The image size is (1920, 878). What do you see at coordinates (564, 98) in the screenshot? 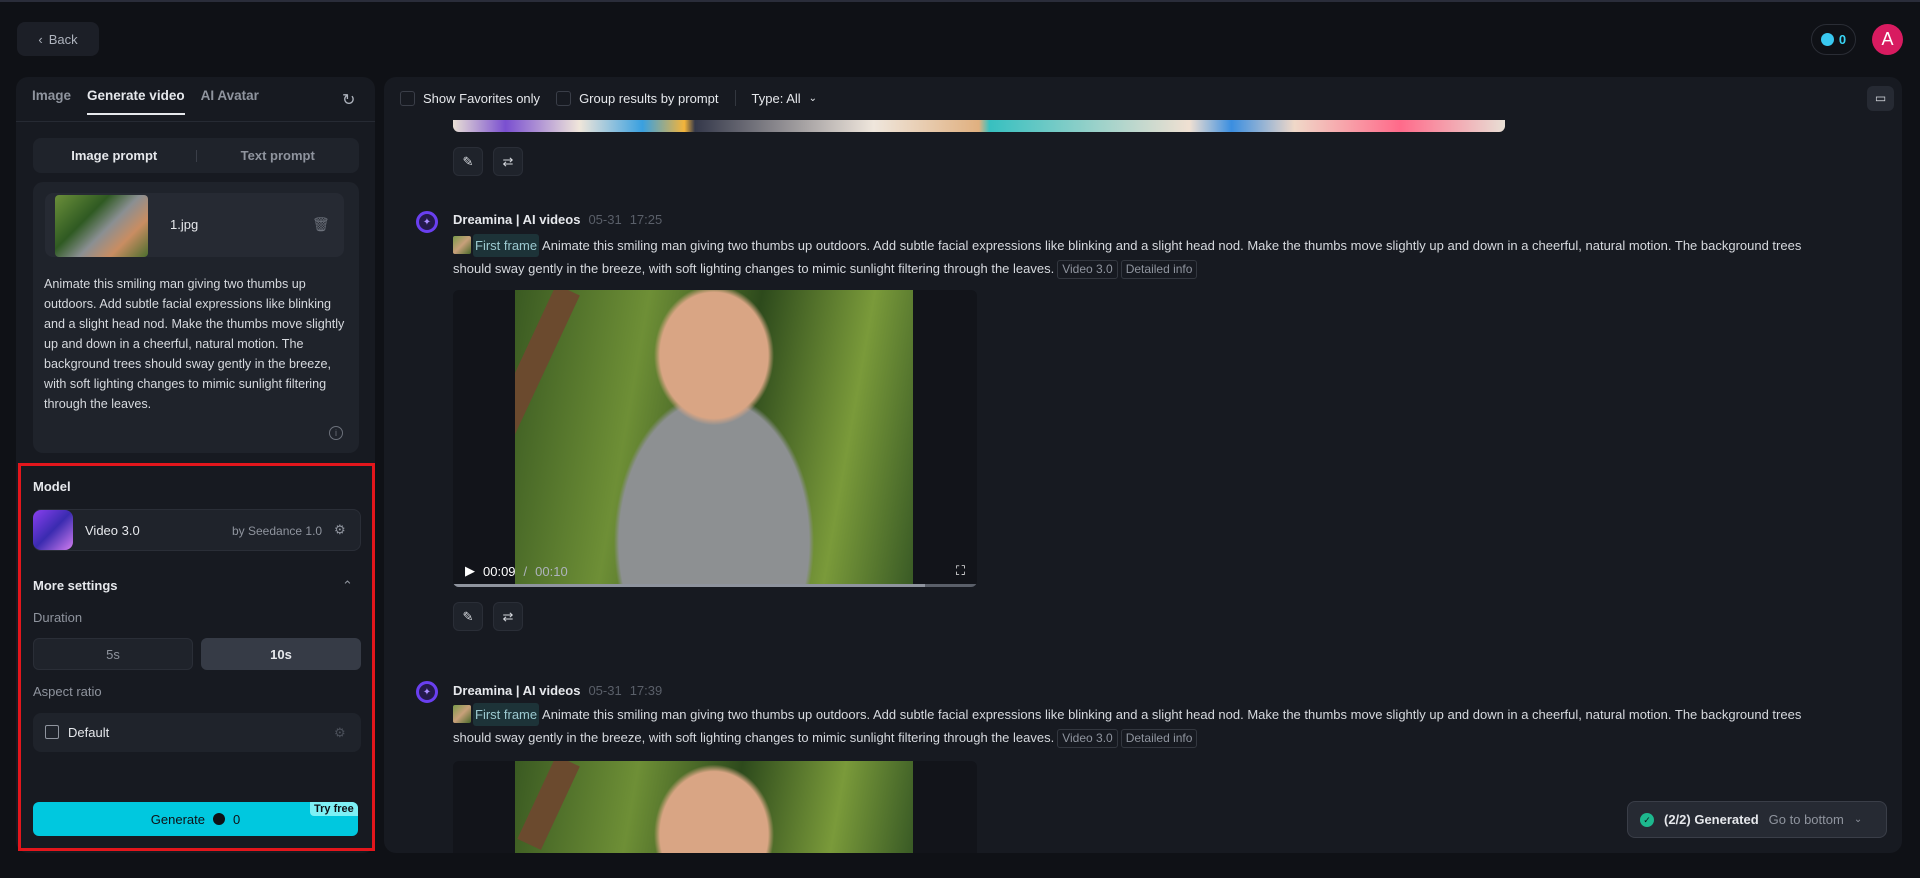
I see `group-checkbox` at bounding box center [564, 98].